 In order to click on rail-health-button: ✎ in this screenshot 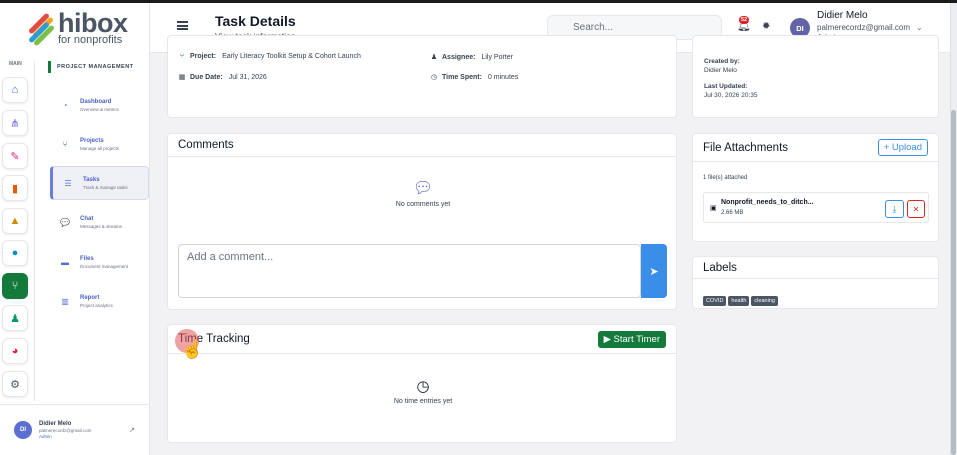, I will do `click(15, 156)`.